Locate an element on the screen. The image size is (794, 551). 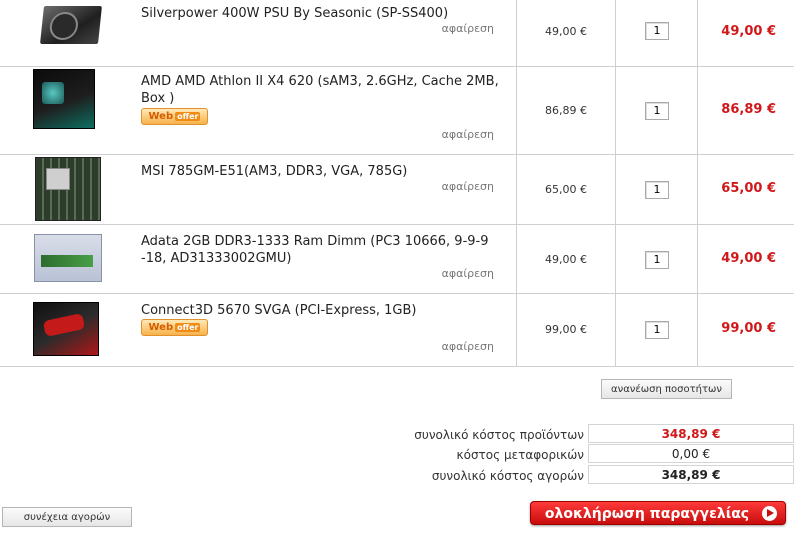
graphics-card-image is located at coordinates (66, 329).